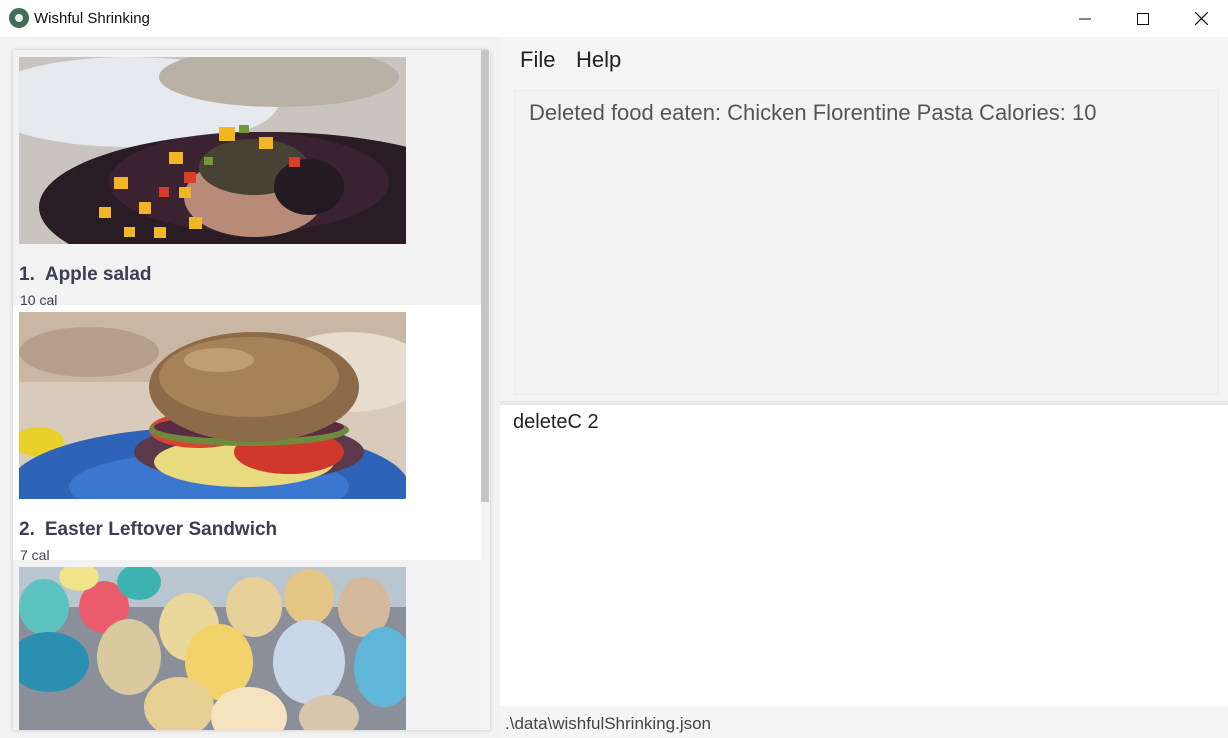 The height and width of the screenshot is (738, 1228). I want to click on list-item, so click(247, 645).